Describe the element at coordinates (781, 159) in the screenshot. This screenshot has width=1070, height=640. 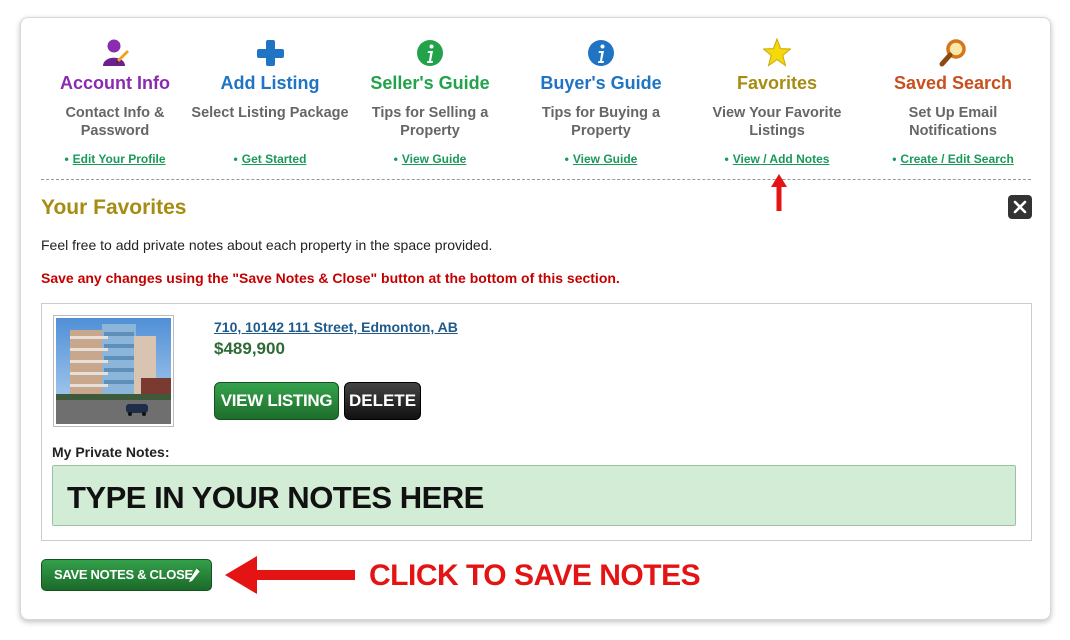
I see `view-add-notes-link: View / Add Notes` at that location.